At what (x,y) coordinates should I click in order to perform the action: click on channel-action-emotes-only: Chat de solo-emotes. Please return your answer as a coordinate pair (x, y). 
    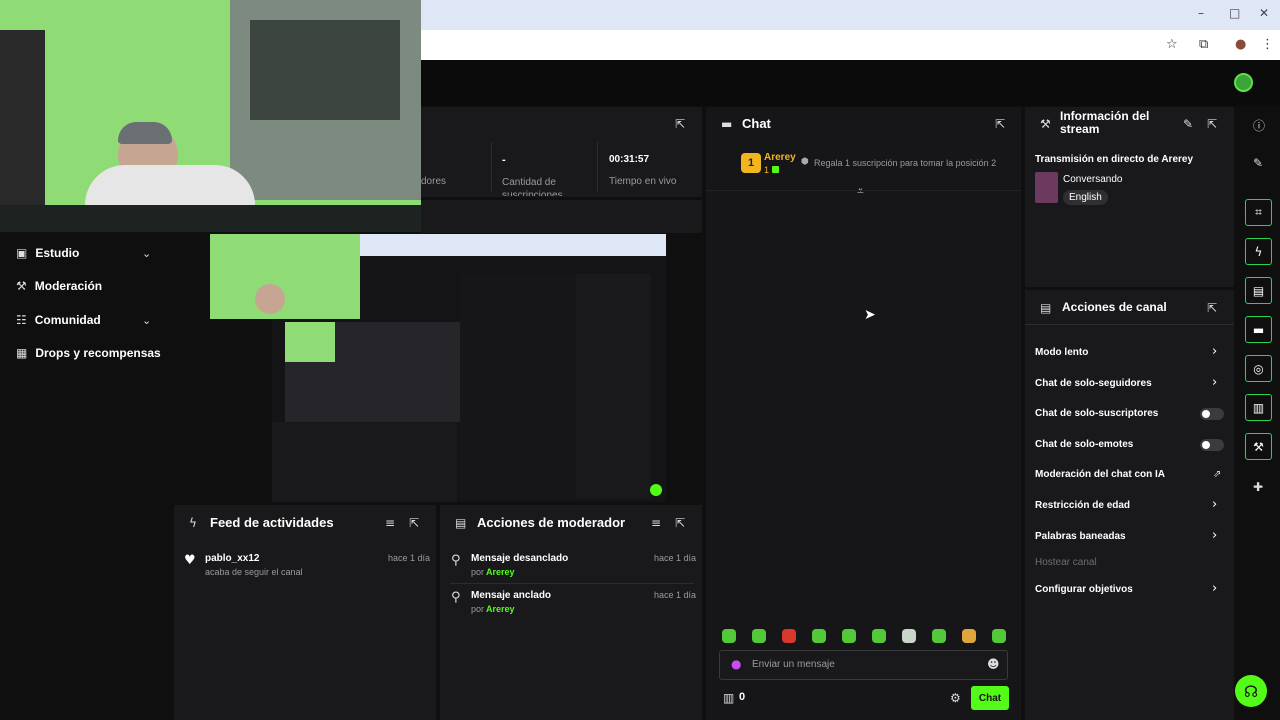
    Looking at the image, I should click on (1084, 444).